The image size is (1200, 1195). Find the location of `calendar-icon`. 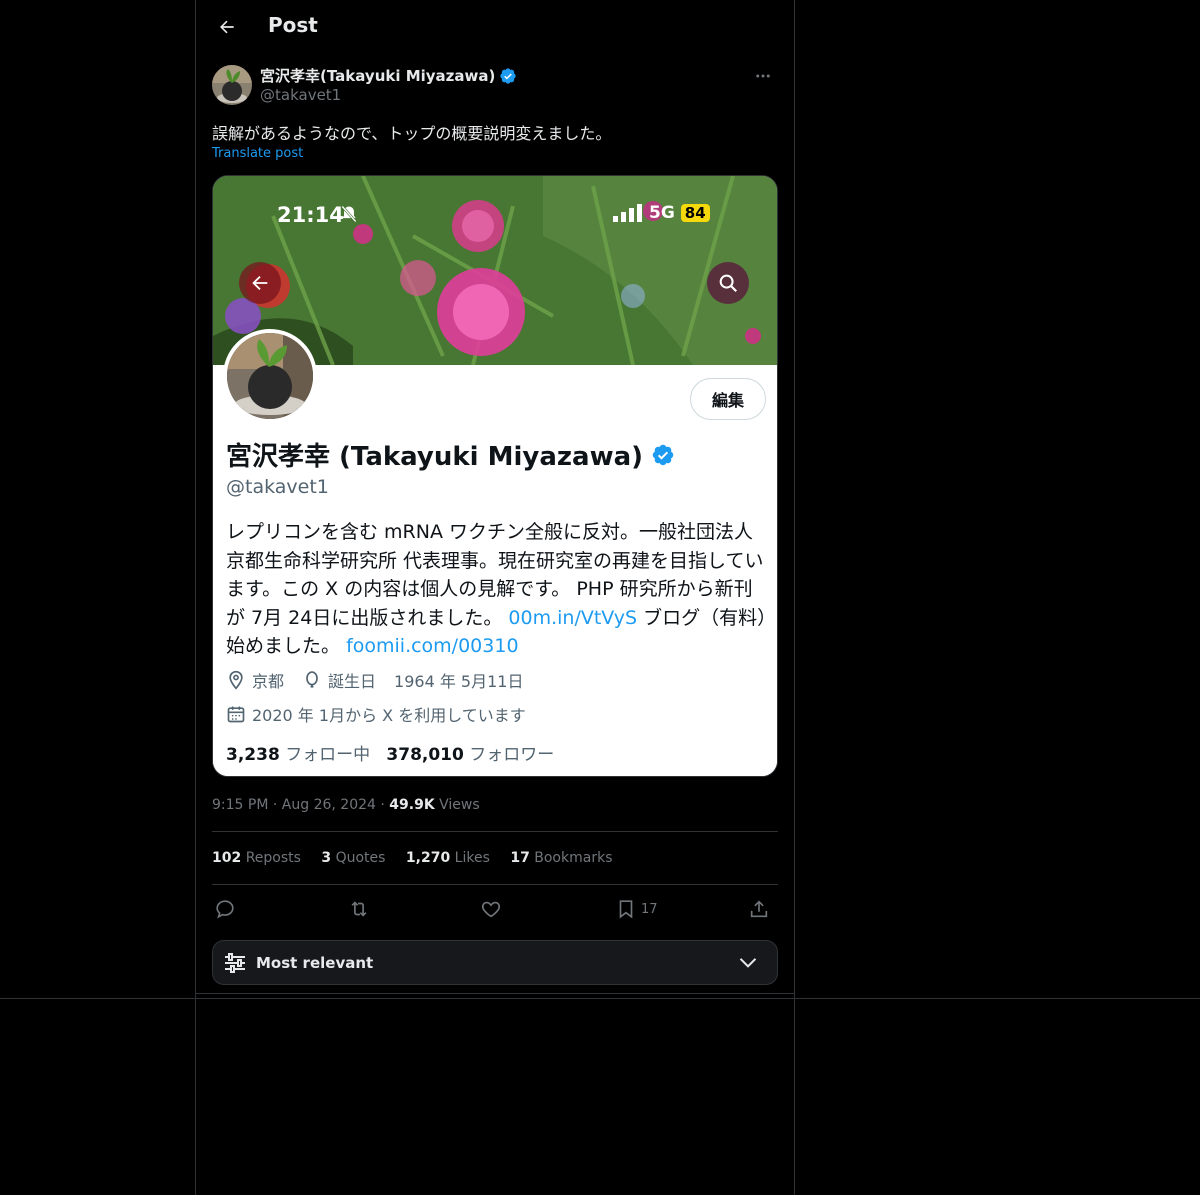

calendar-icon is located at coordinates (236, 714).